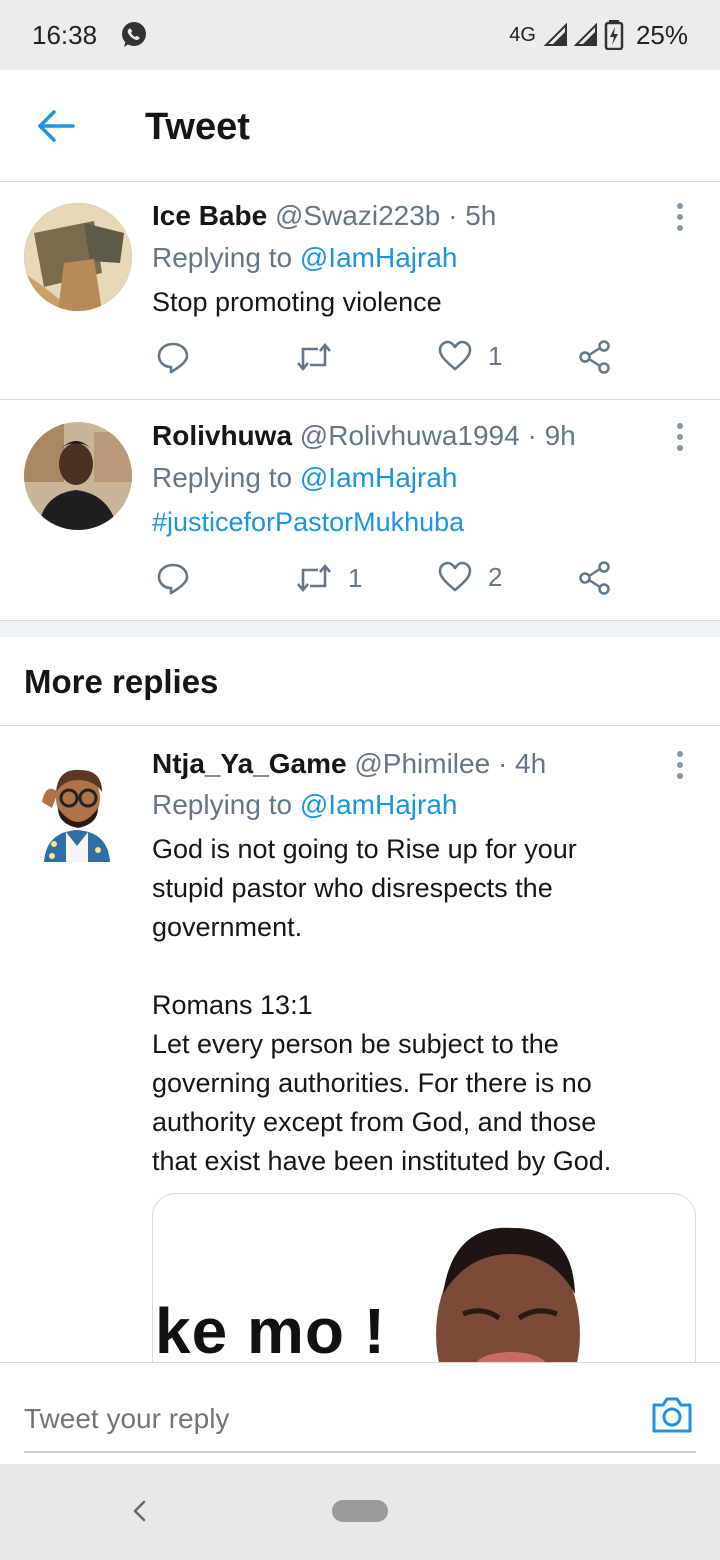 The height and width of the screenshot is (1560, 720). I want to click on retweet-button, so click(322, 357).